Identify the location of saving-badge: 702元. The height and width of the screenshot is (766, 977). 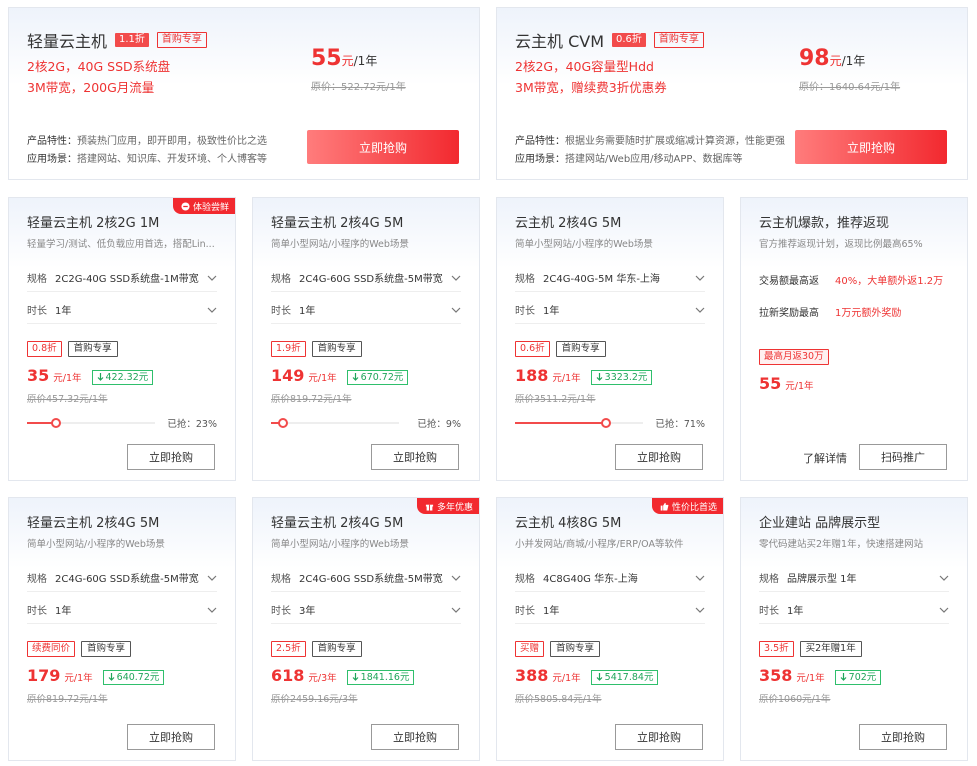
(858, 677).